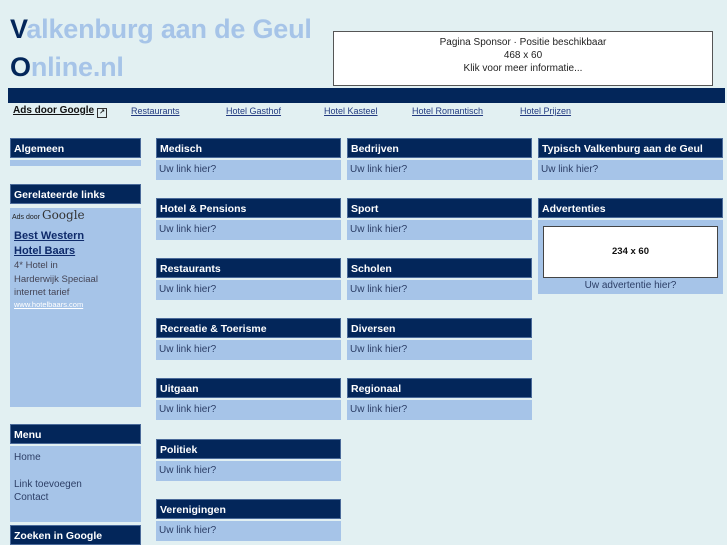 This screenshot has height=545, width=727. I want to click on category-title: Verenigingen, so click(248, 509).